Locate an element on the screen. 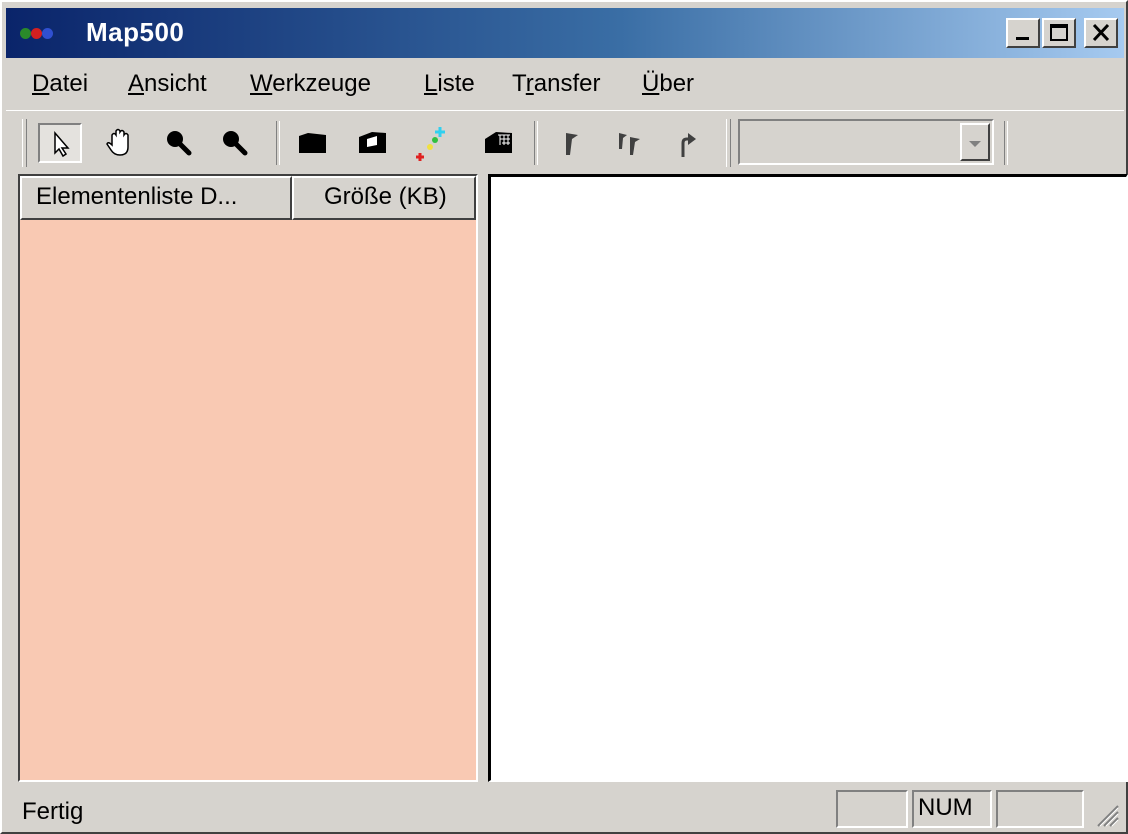 Image resolution: width=1128 pixels, height=834 pixels. minimize-button is located at coordinates (1023, 33).